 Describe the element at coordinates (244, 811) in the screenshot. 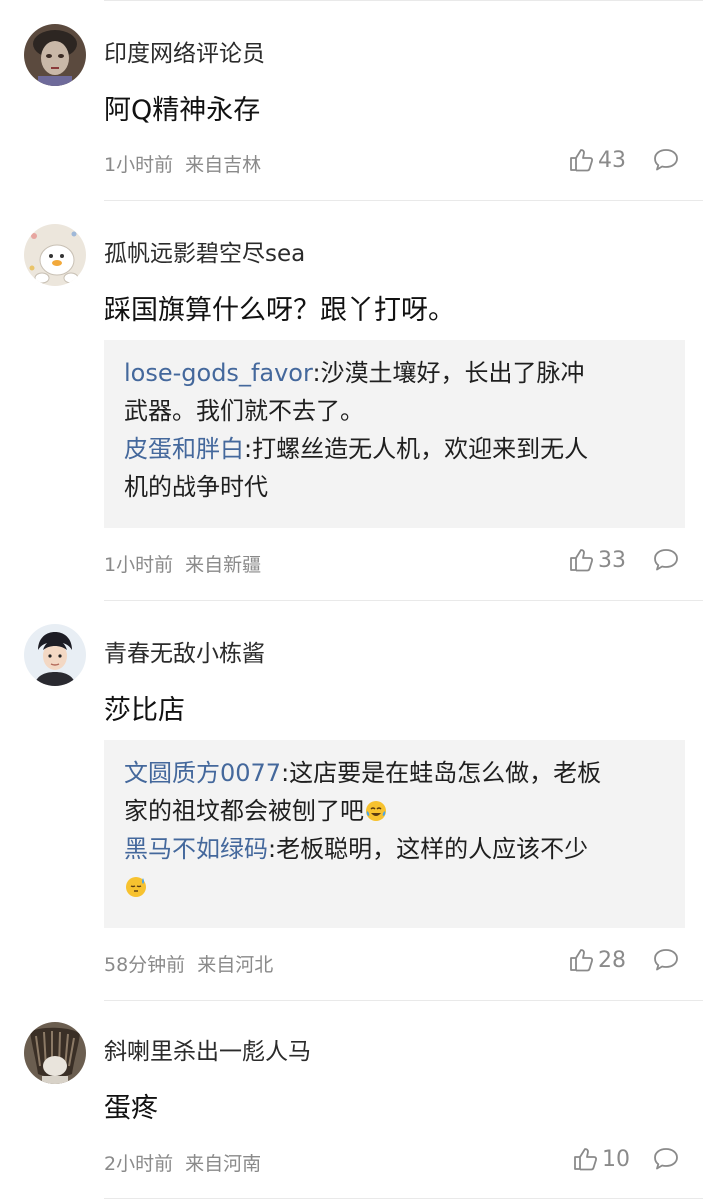

I see `reply-text: 家的祖坟都会被刨了吧` at that location.